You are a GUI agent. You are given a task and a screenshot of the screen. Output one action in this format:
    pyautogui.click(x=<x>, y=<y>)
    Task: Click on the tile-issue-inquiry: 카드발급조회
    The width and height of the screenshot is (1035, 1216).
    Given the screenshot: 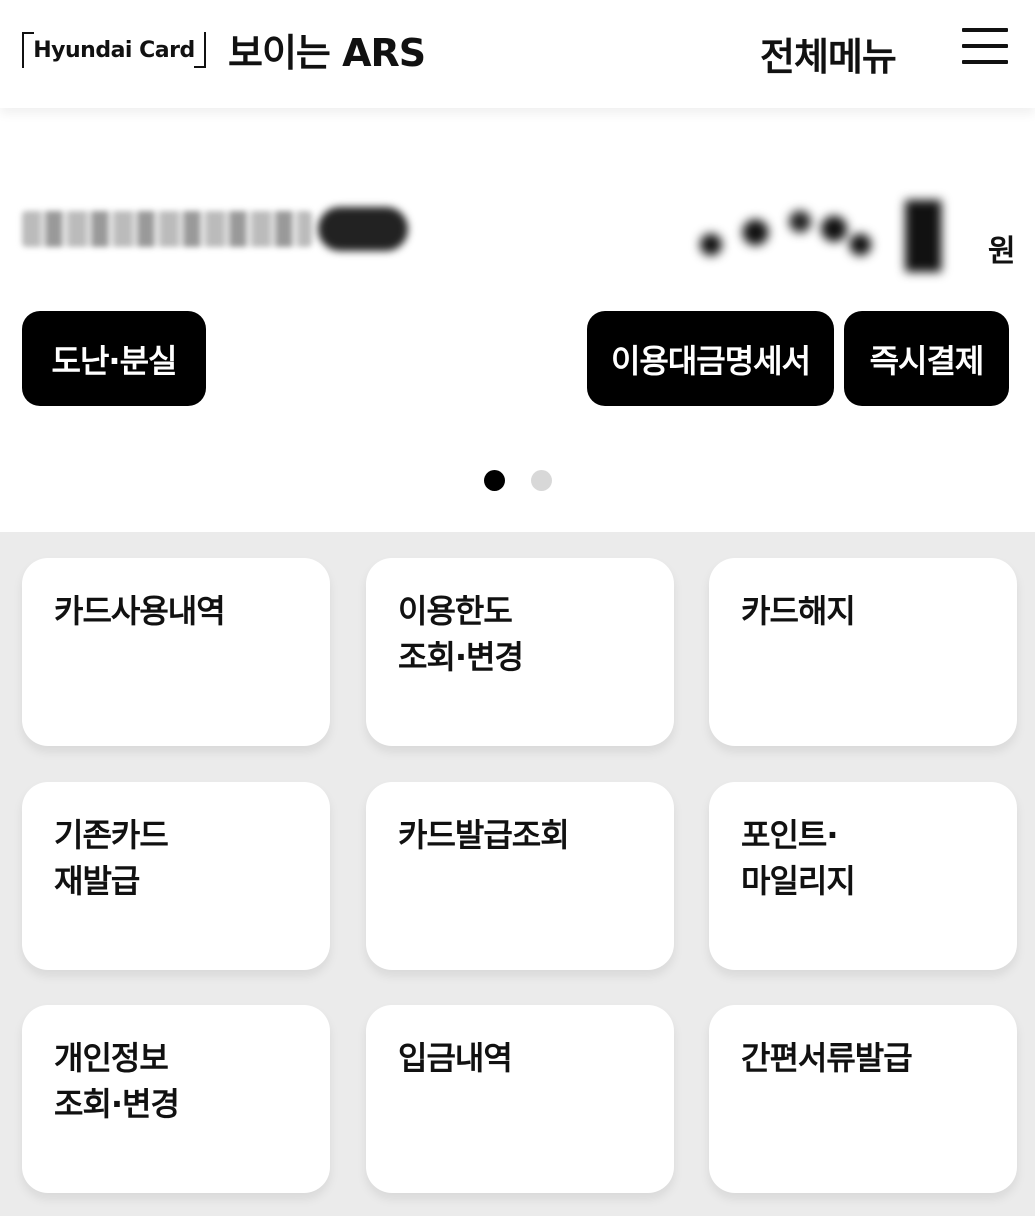 What is the action you would take?
    pyautogui.click(x=520, y=876)
    